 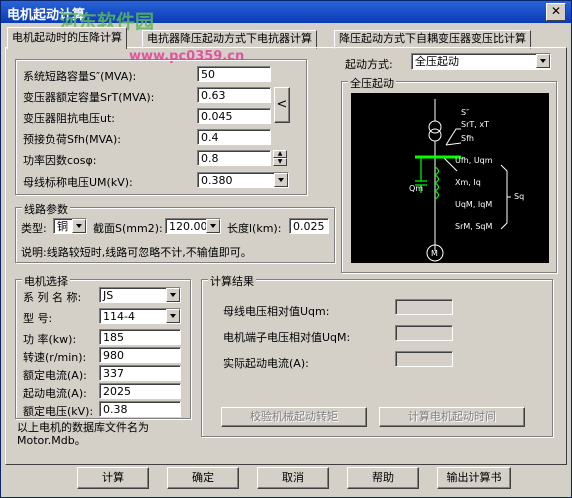 I want to click on diagram-label-xm: Xm, Iq, so click(x=468, y=182).